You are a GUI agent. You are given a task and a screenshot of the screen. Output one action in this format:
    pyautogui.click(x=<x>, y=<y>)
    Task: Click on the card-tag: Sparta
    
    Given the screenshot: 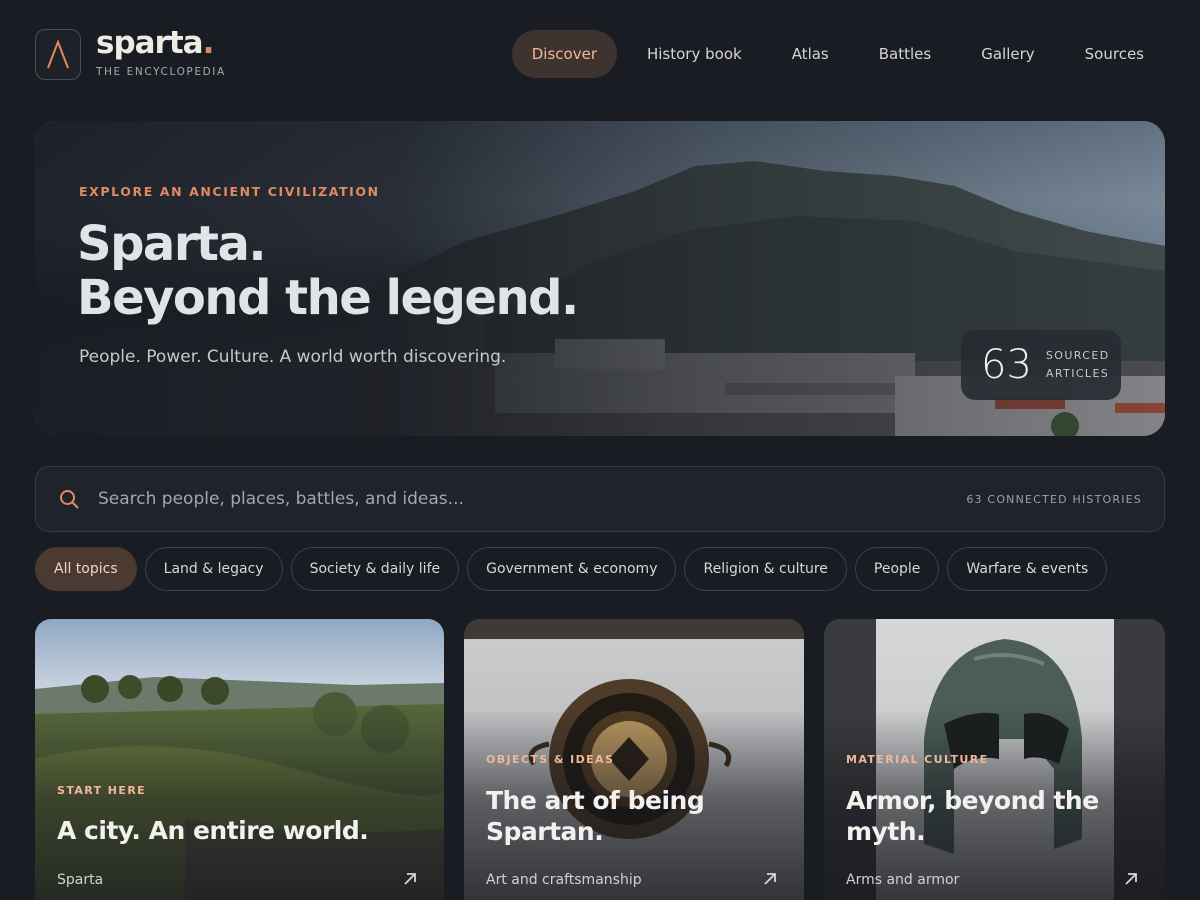 What is the action you would take?
    pyautogui.click(x=80, y=880)
    